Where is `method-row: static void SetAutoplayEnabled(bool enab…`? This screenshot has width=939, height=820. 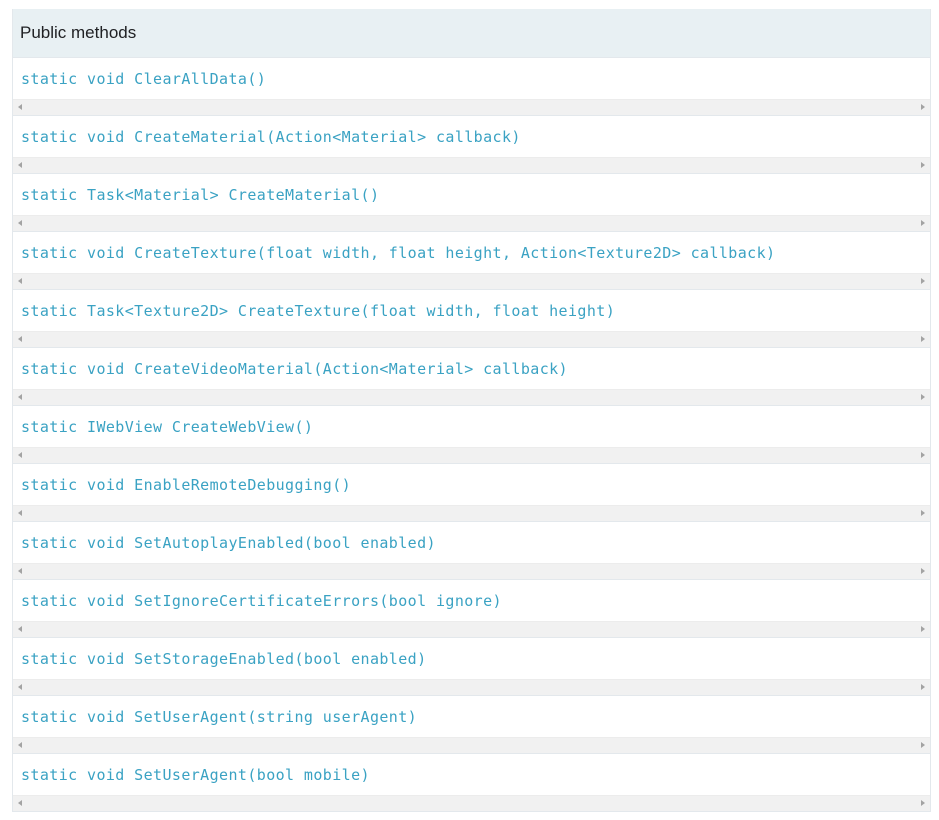
method-row: static void SetAutoplayEnabled(bool enab… is located at coordinates (471, 551).